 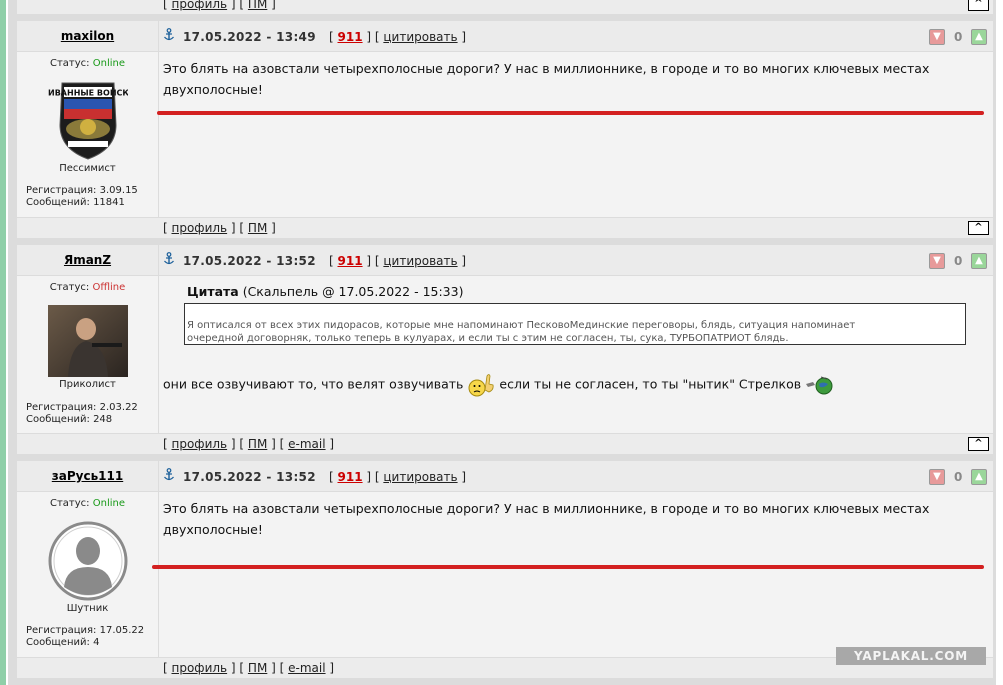 What do you see at coordinates (87, 384) in the screenshot?
I see `user-rank: Приколист` at bounding box center [87, 384].